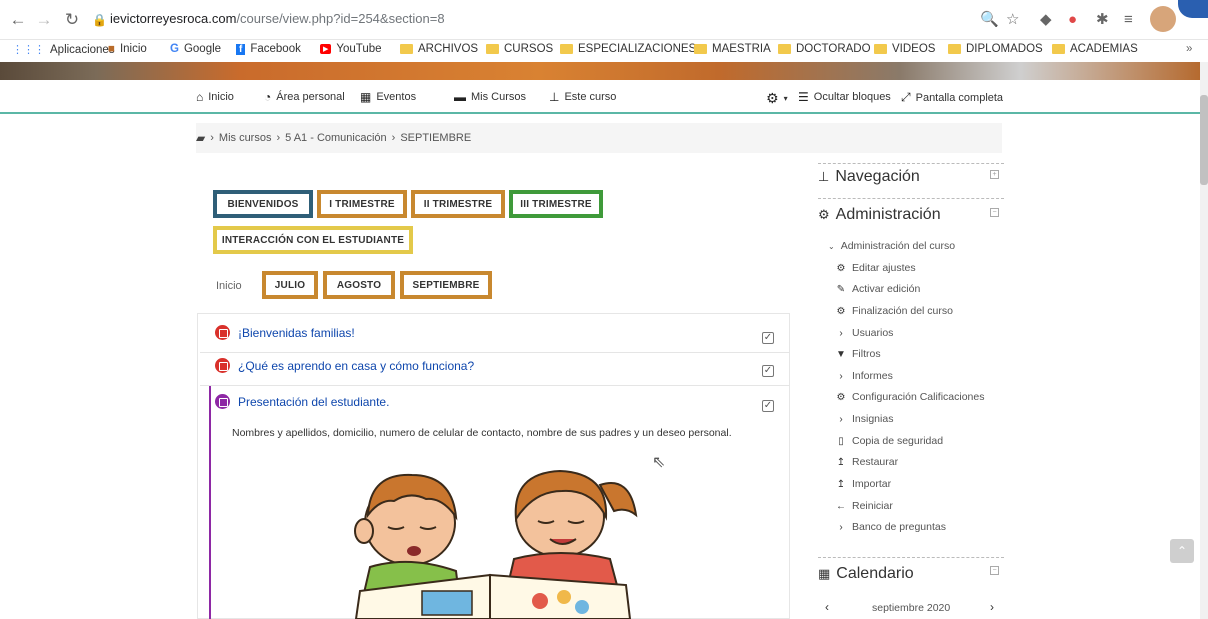 The width and height of the screenshot is (1208, 619). Describe the element at coordinates (864, 506) in the screenshot. I see `sidebar-item-reiniciar: ← Reiniciar` at that location.